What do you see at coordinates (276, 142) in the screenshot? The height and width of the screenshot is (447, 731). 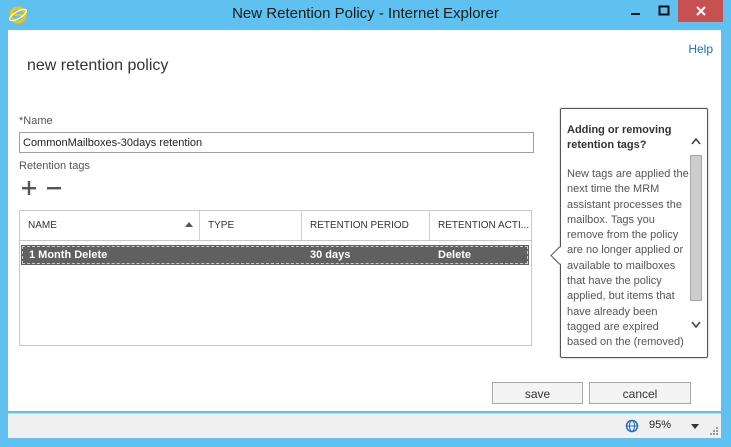 I see `name-input` at bounding box center [276, 142].